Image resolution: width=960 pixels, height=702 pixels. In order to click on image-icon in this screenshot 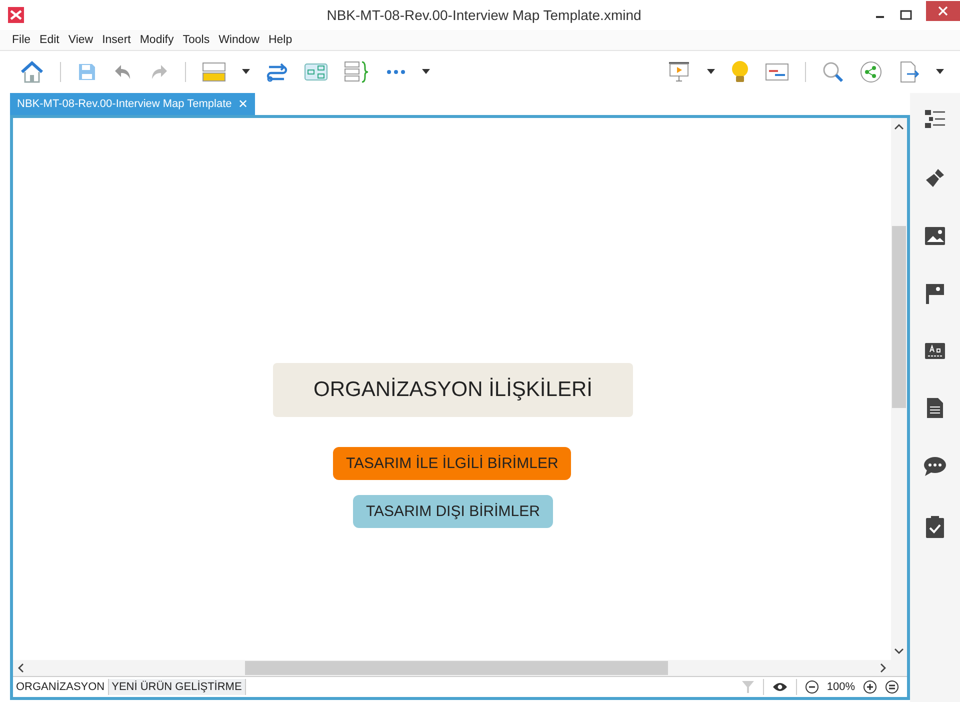, I will do `click(935, 236)`.